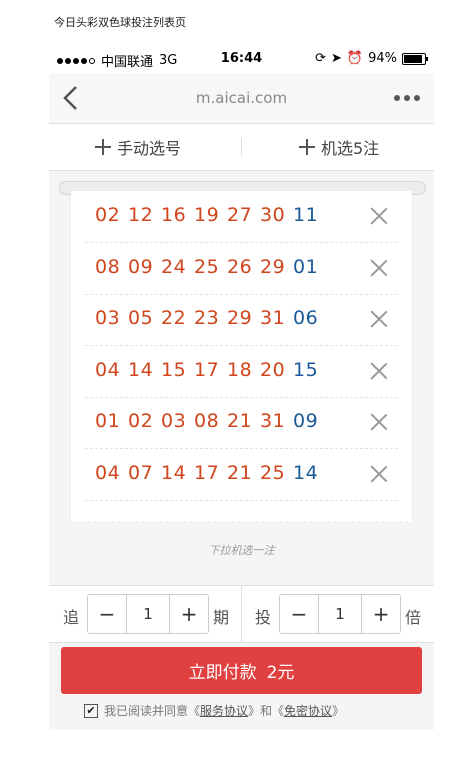 The width and height of the screenshot is (474, 759). What do you see at coordinates (141, 215) in the screenshot?
I see `red-ball-number: 12` at bounding box center [141, 215].